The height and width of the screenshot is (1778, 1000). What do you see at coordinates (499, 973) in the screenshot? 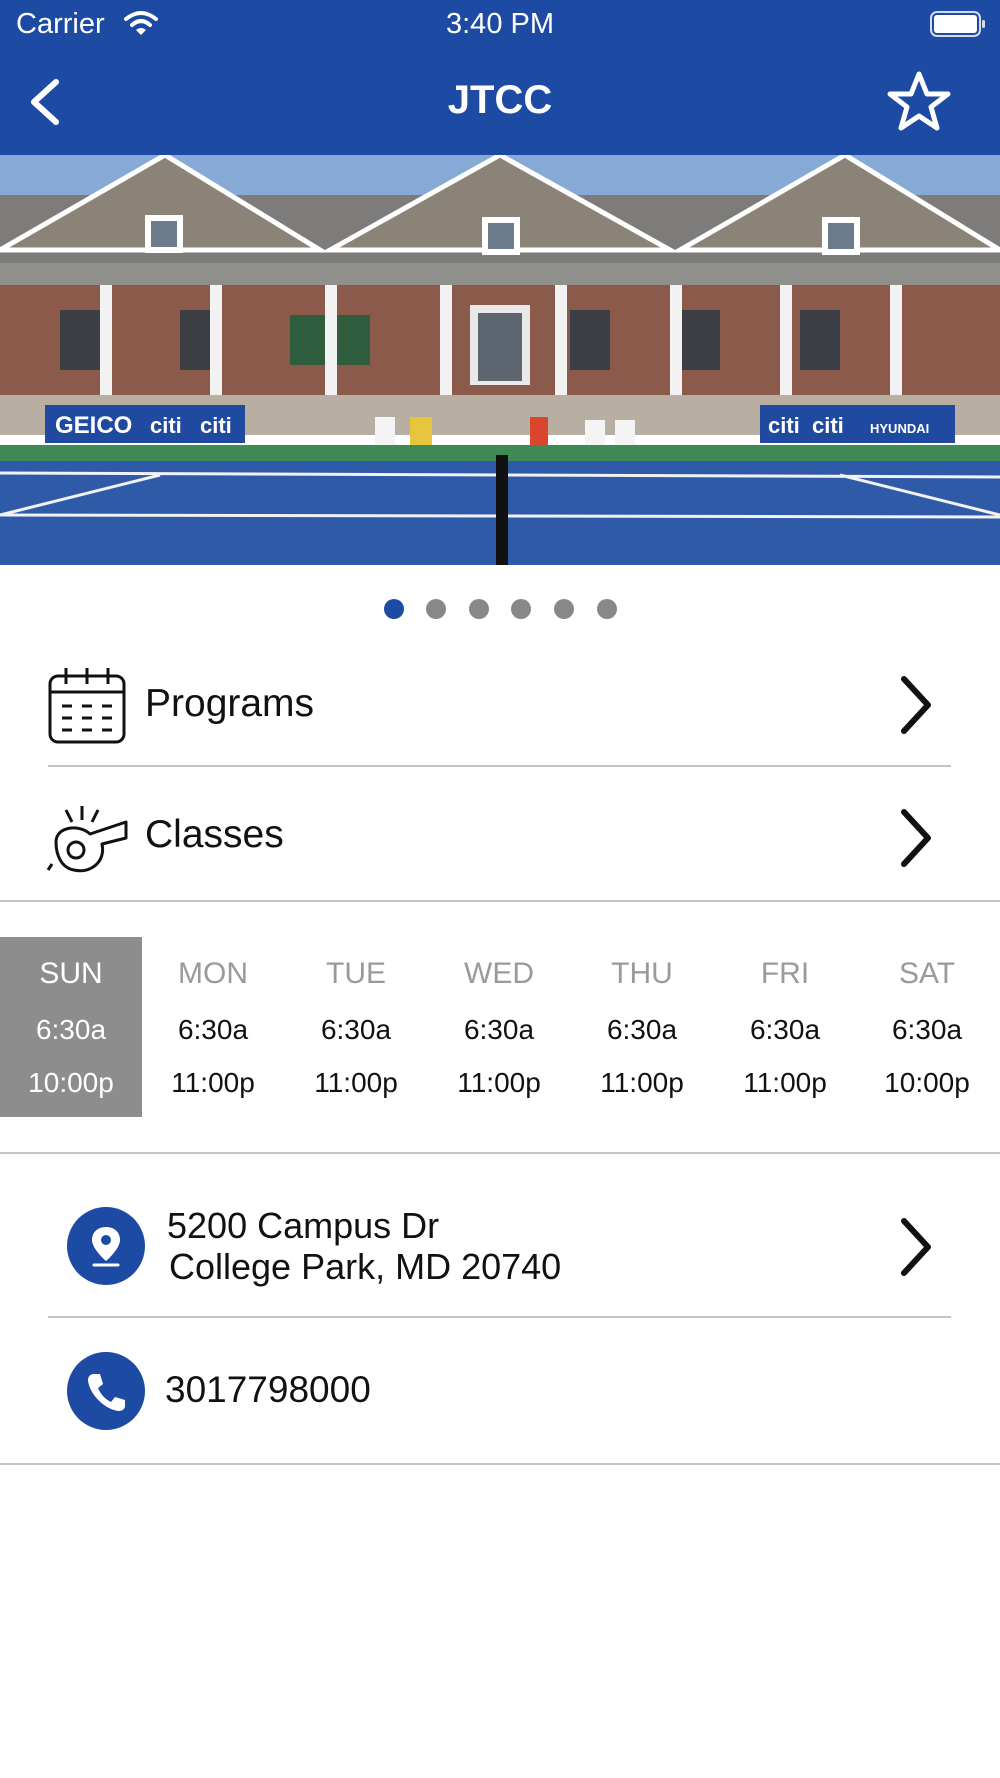
I see `day-name: WED` at bounding box center [499, 973].